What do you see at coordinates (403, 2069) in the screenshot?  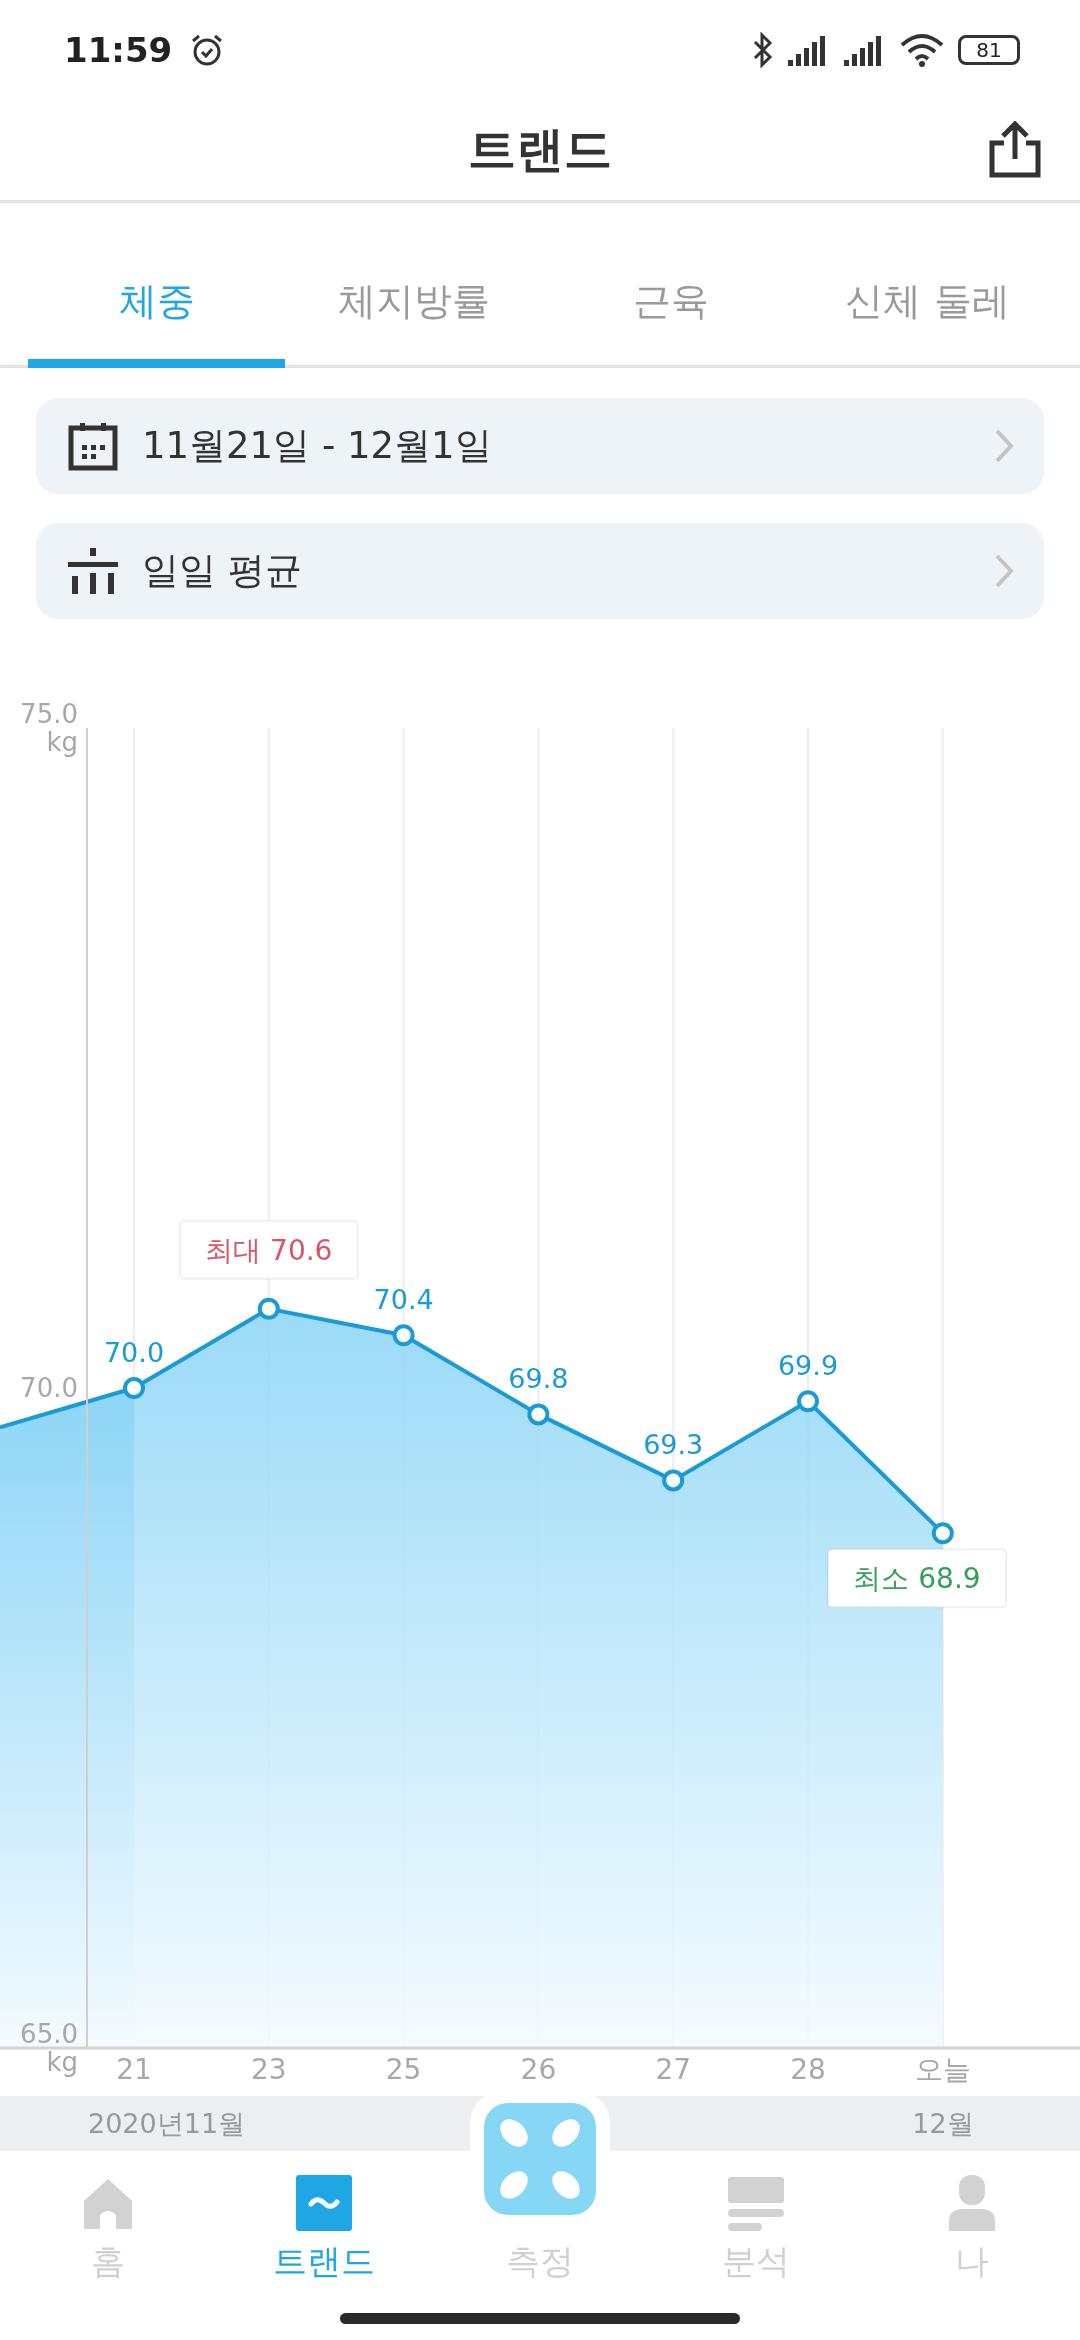 I see `axis-label: 25` at bounding box center [403, 2069].